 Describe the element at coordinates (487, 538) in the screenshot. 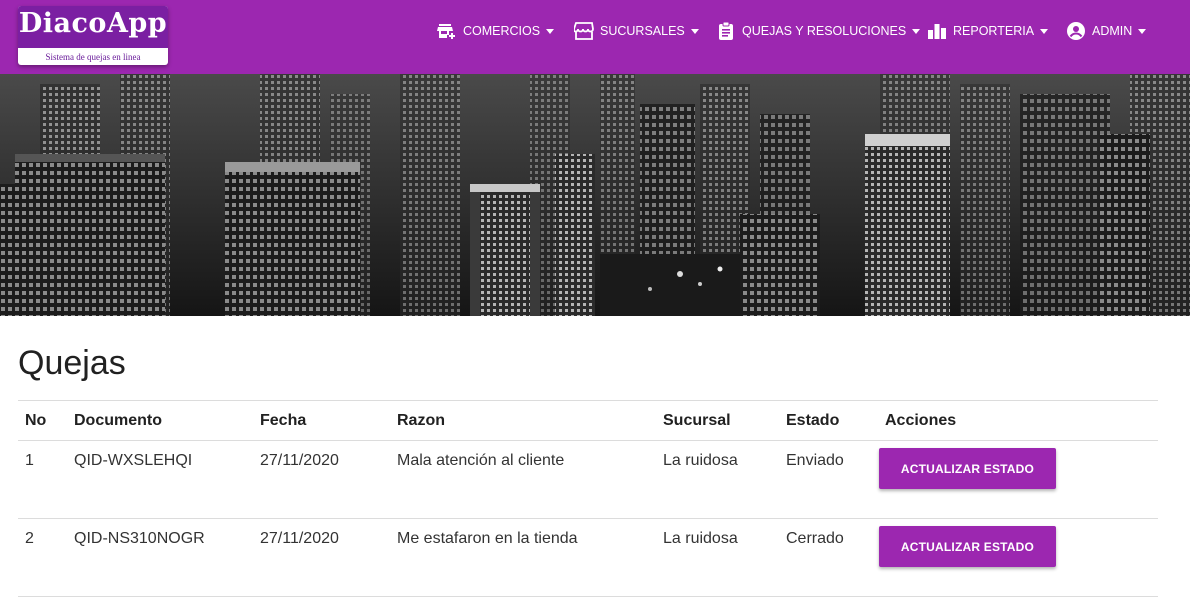

I see `cell-razon: Me estafaron en la tienda` at that location.